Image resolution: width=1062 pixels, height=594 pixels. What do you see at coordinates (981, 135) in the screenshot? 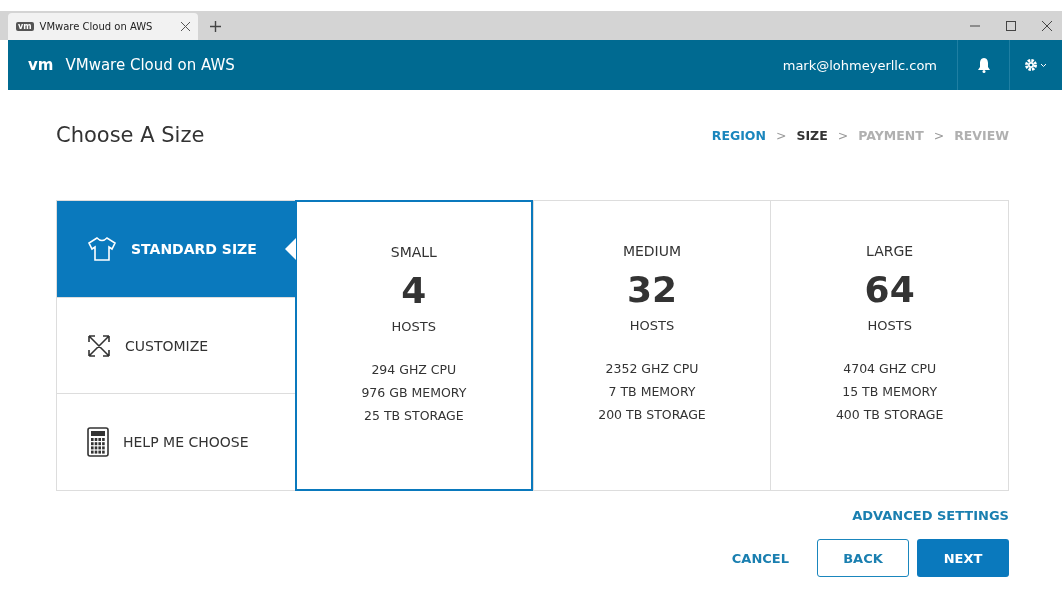
I see `wizard-step: REVIEW` at bounding box center [981, 135].